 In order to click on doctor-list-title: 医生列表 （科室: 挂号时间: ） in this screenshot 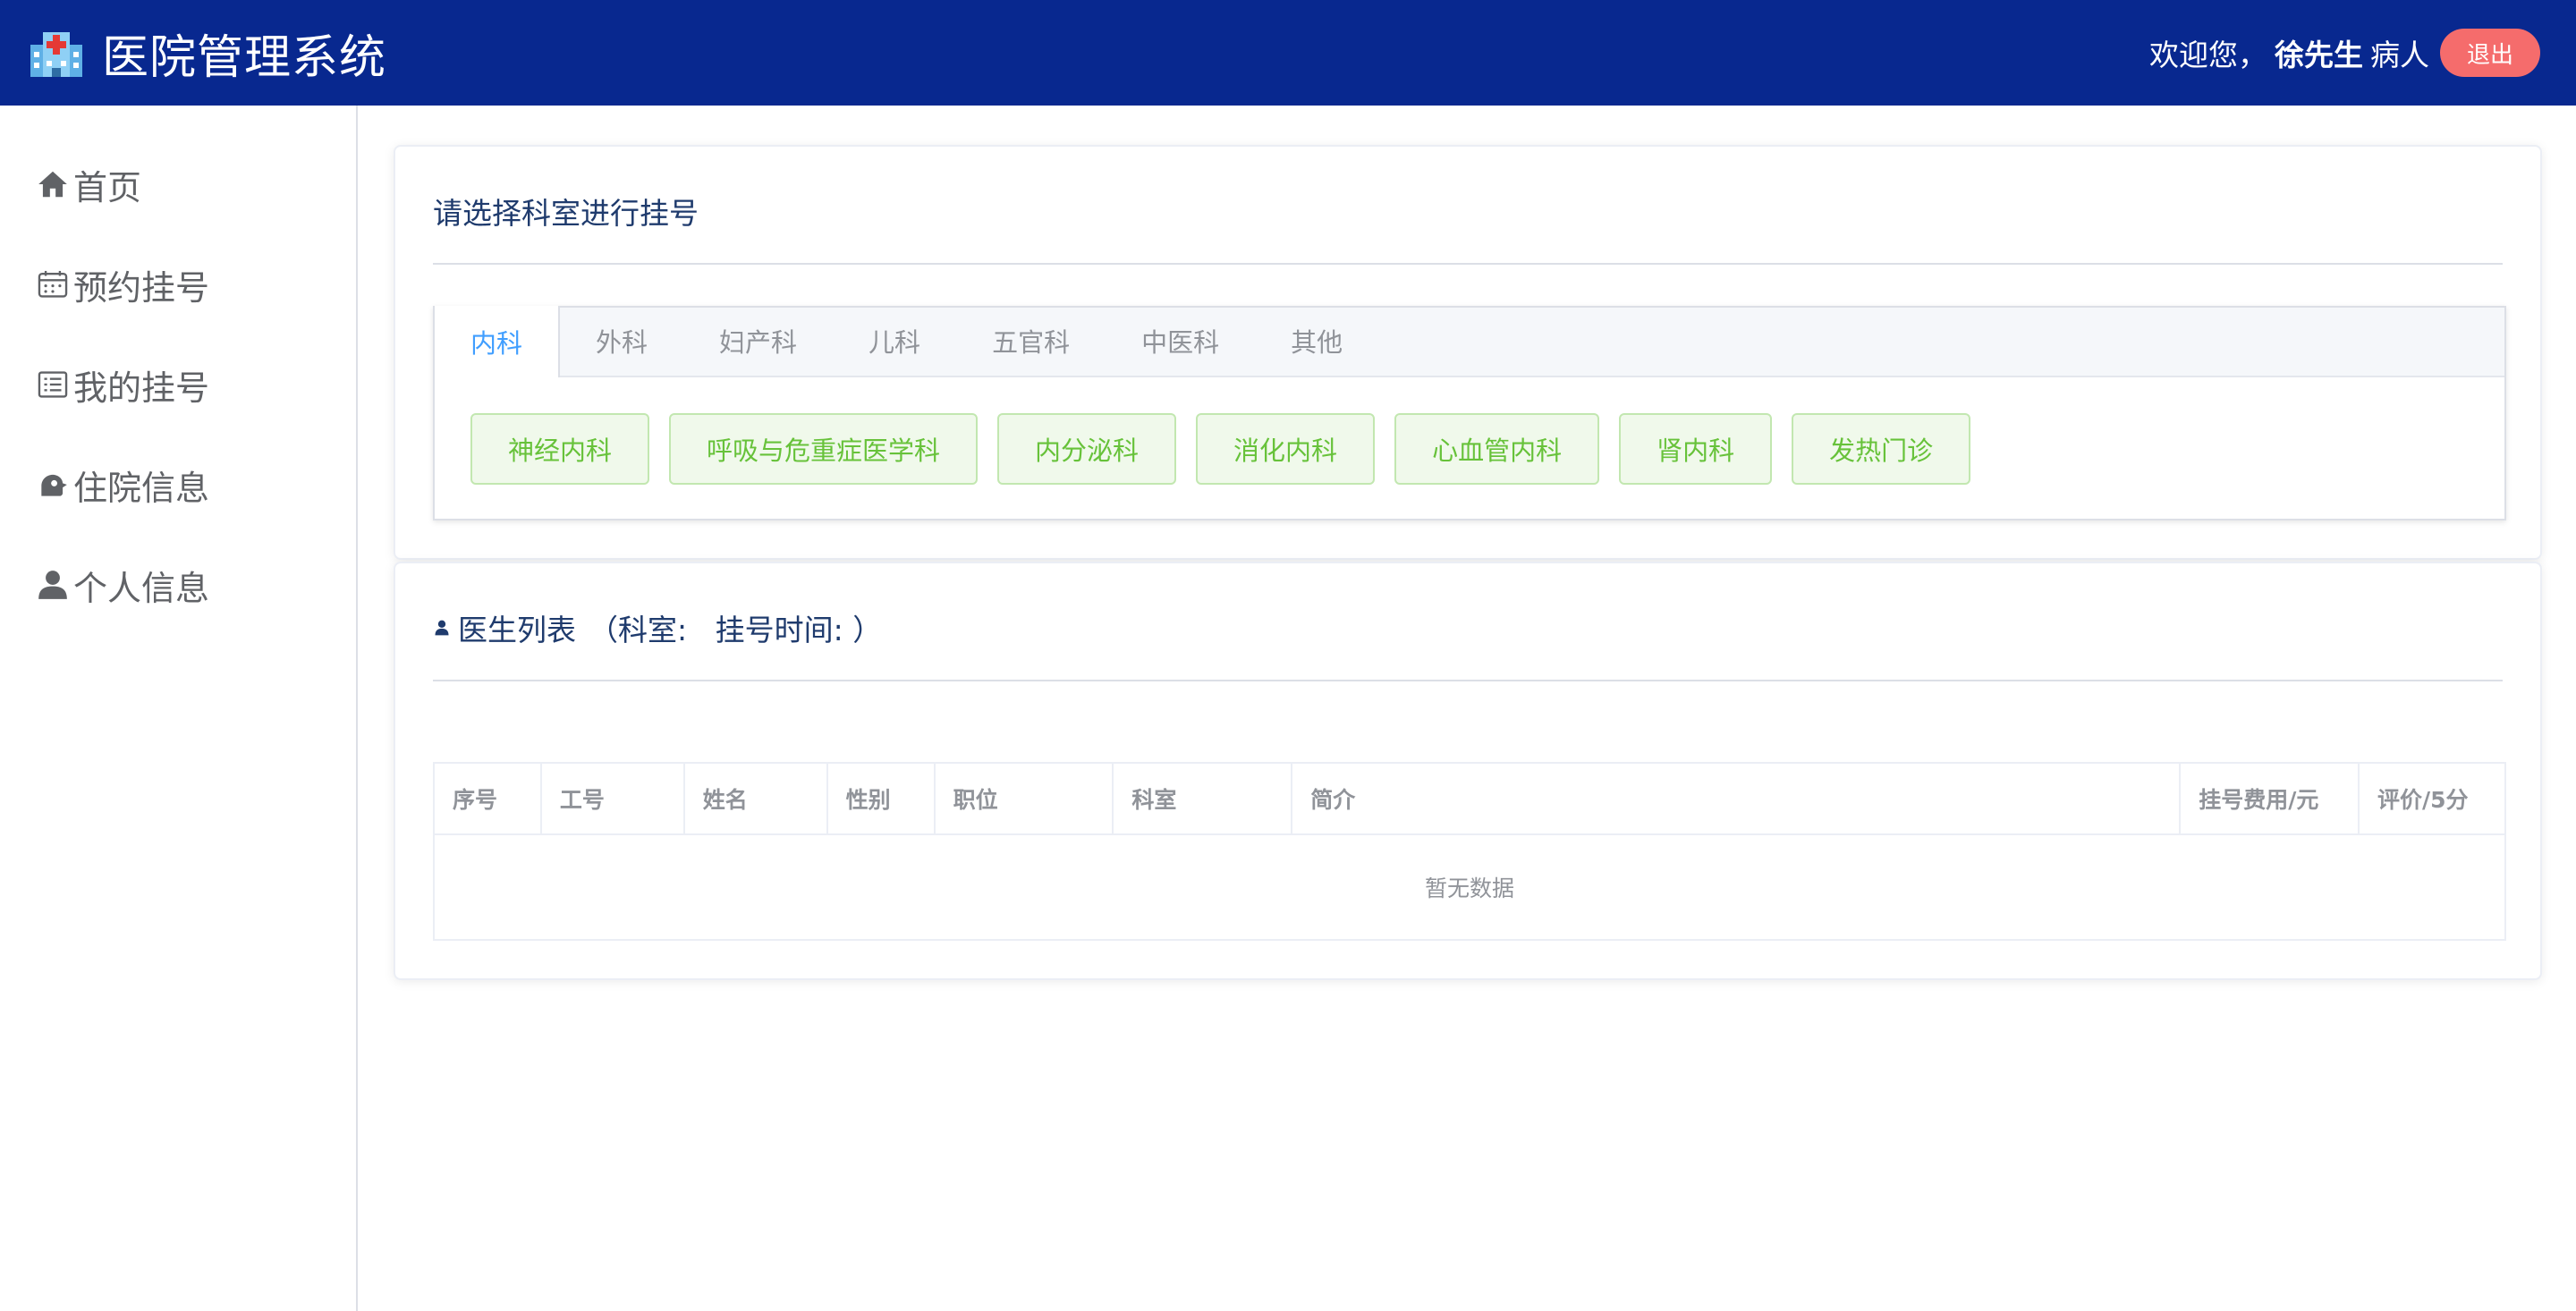, I will do `click(657, 627)`.